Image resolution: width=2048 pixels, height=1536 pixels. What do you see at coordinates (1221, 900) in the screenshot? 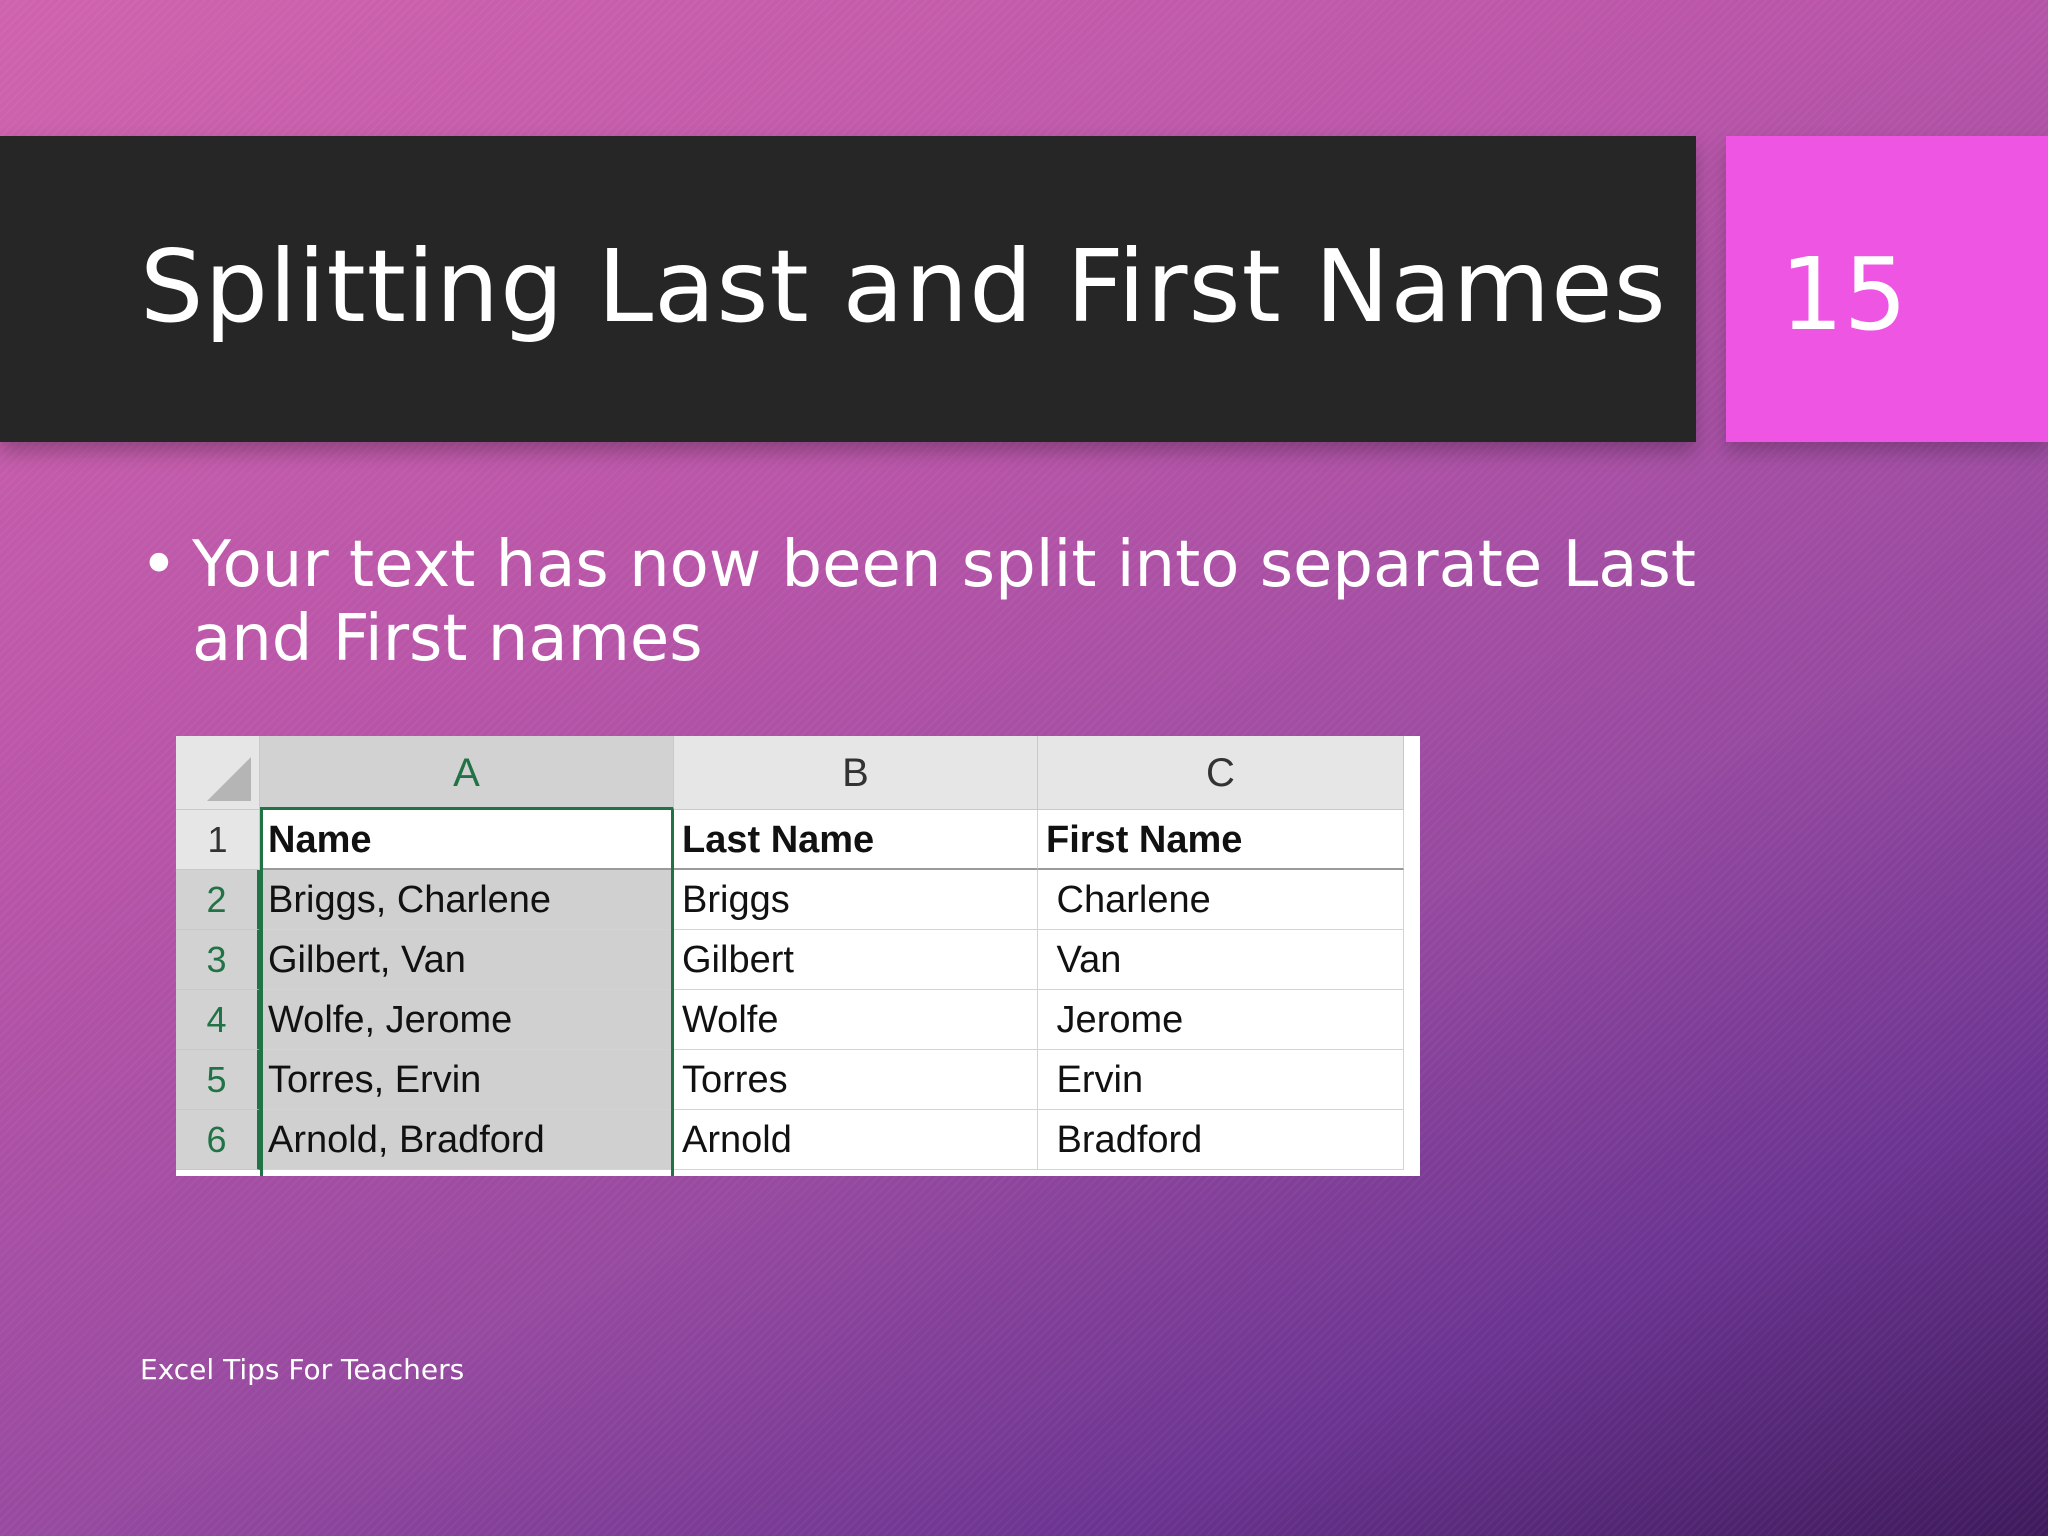
I see `cell-c2: Charlene` at bounding box center [1221, 900].